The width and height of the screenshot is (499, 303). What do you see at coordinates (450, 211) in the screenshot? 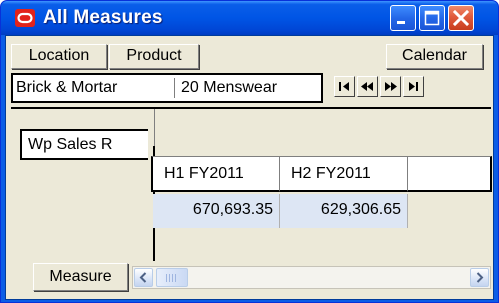
I see `grid-cell-empty` at bounding box center [450, 211].